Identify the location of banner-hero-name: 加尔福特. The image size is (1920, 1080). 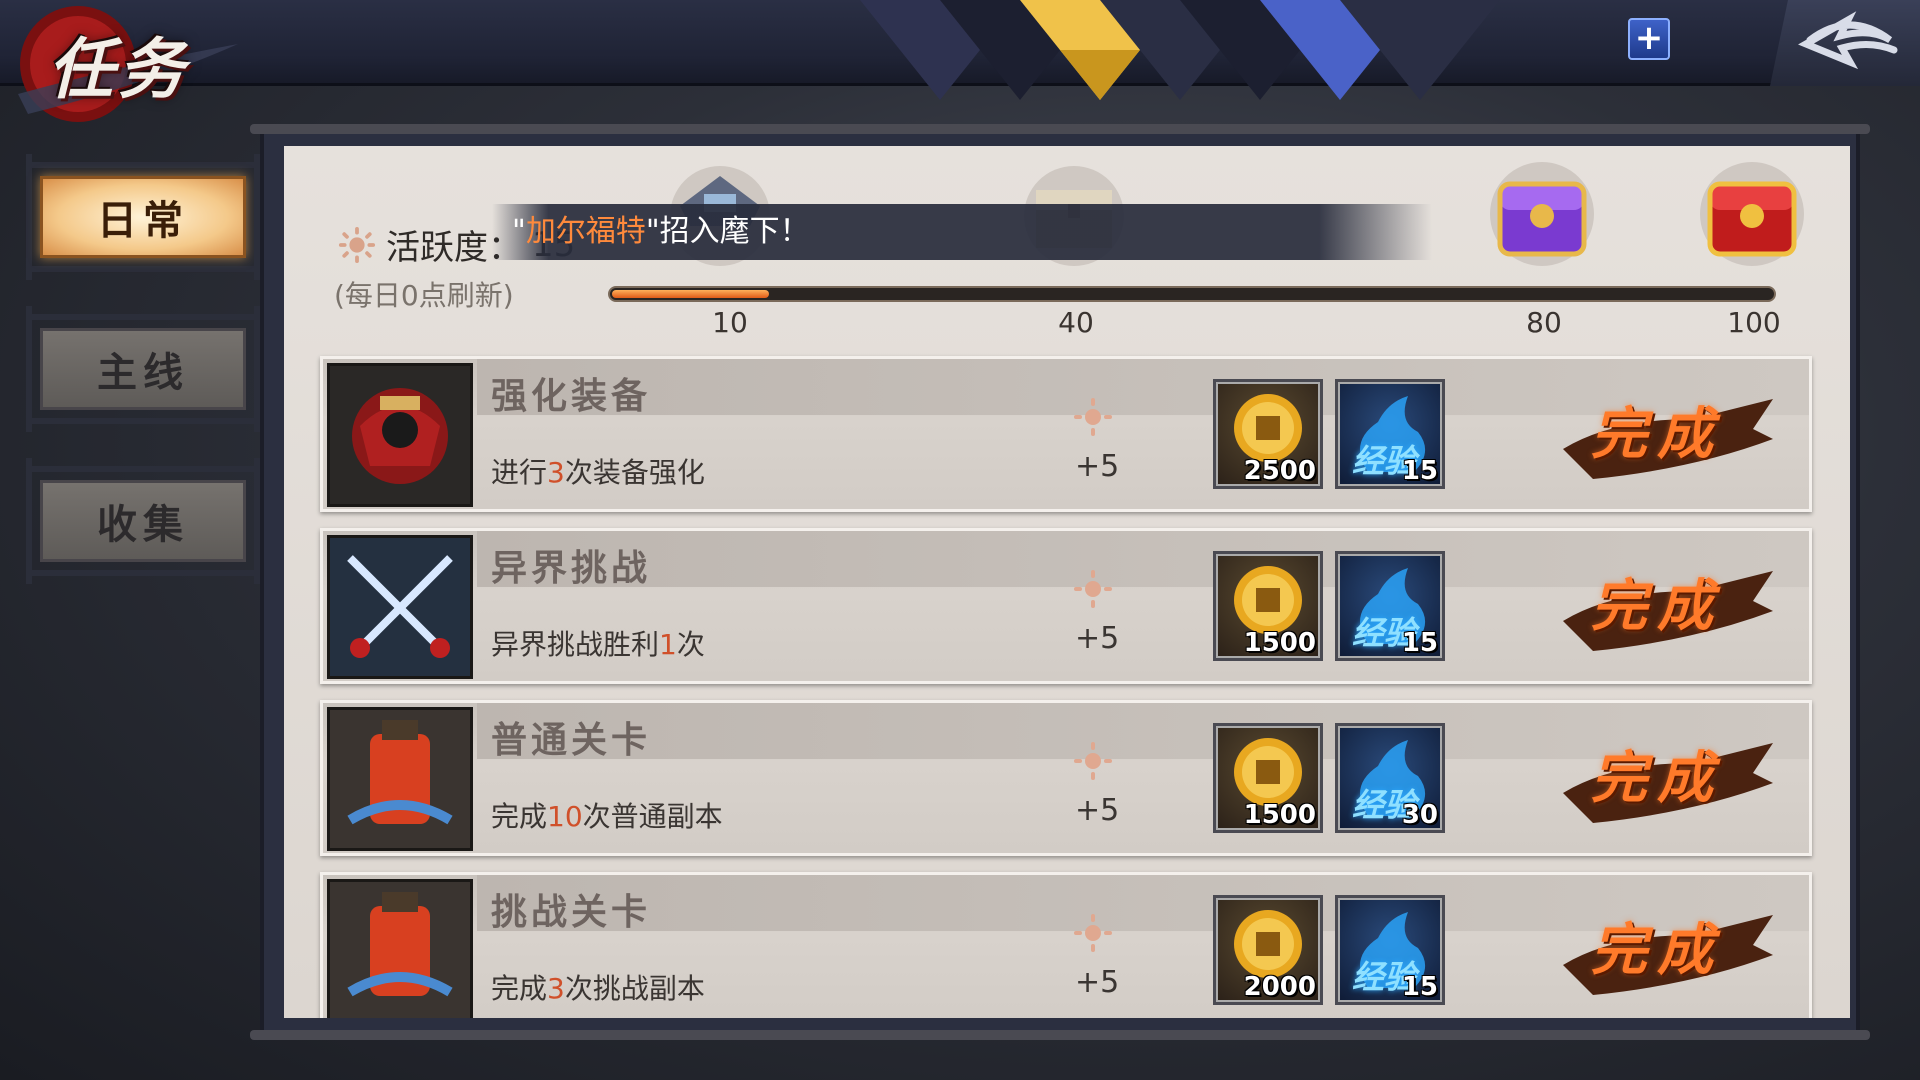
(585, 231).